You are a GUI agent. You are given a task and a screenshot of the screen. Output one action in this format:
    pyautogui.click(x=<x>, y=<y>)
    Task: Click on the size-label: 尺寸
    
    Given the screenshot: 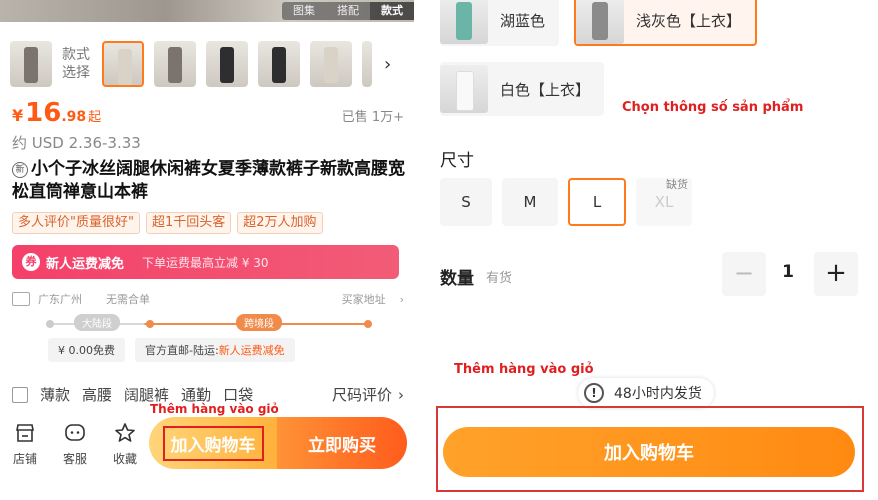 What is the action you would take?
    pyautogui.click(x=457, y=161)
    